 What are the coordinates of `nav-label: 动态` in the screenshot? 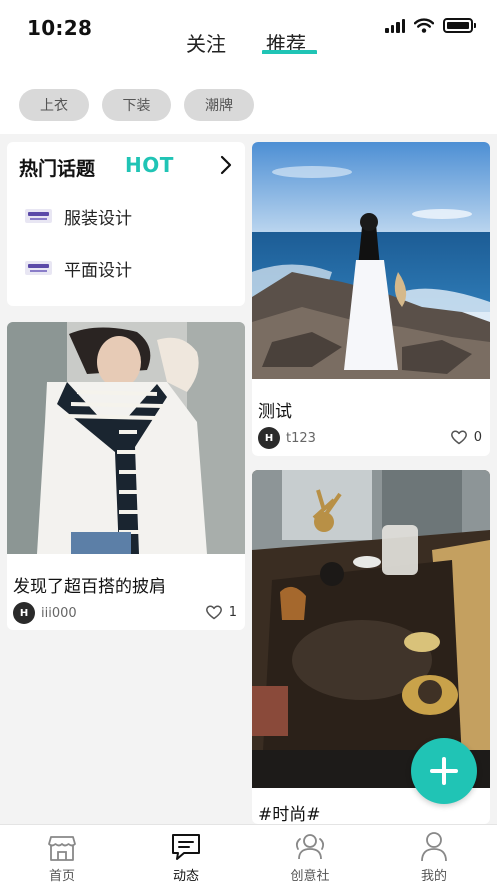 It's located at (185, 876).